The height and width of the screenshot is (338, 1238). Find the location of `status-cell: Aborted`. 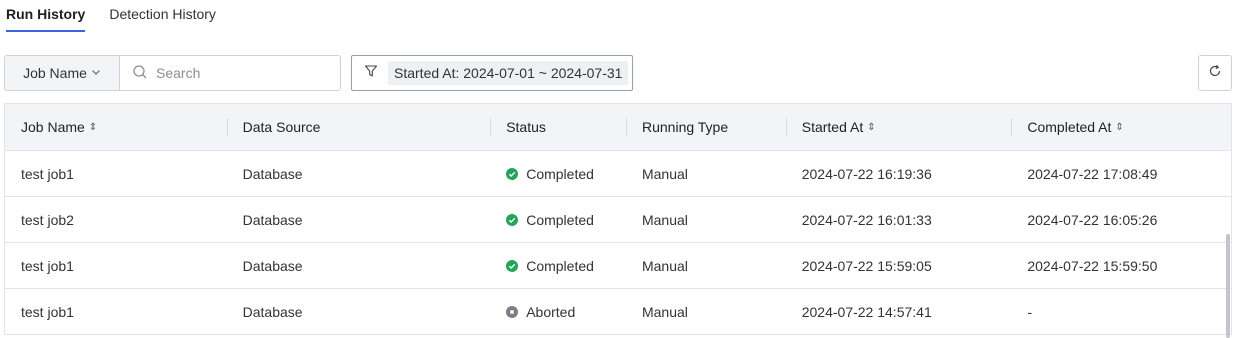

status-cell: Aborted is located at coordinates (558, 311).